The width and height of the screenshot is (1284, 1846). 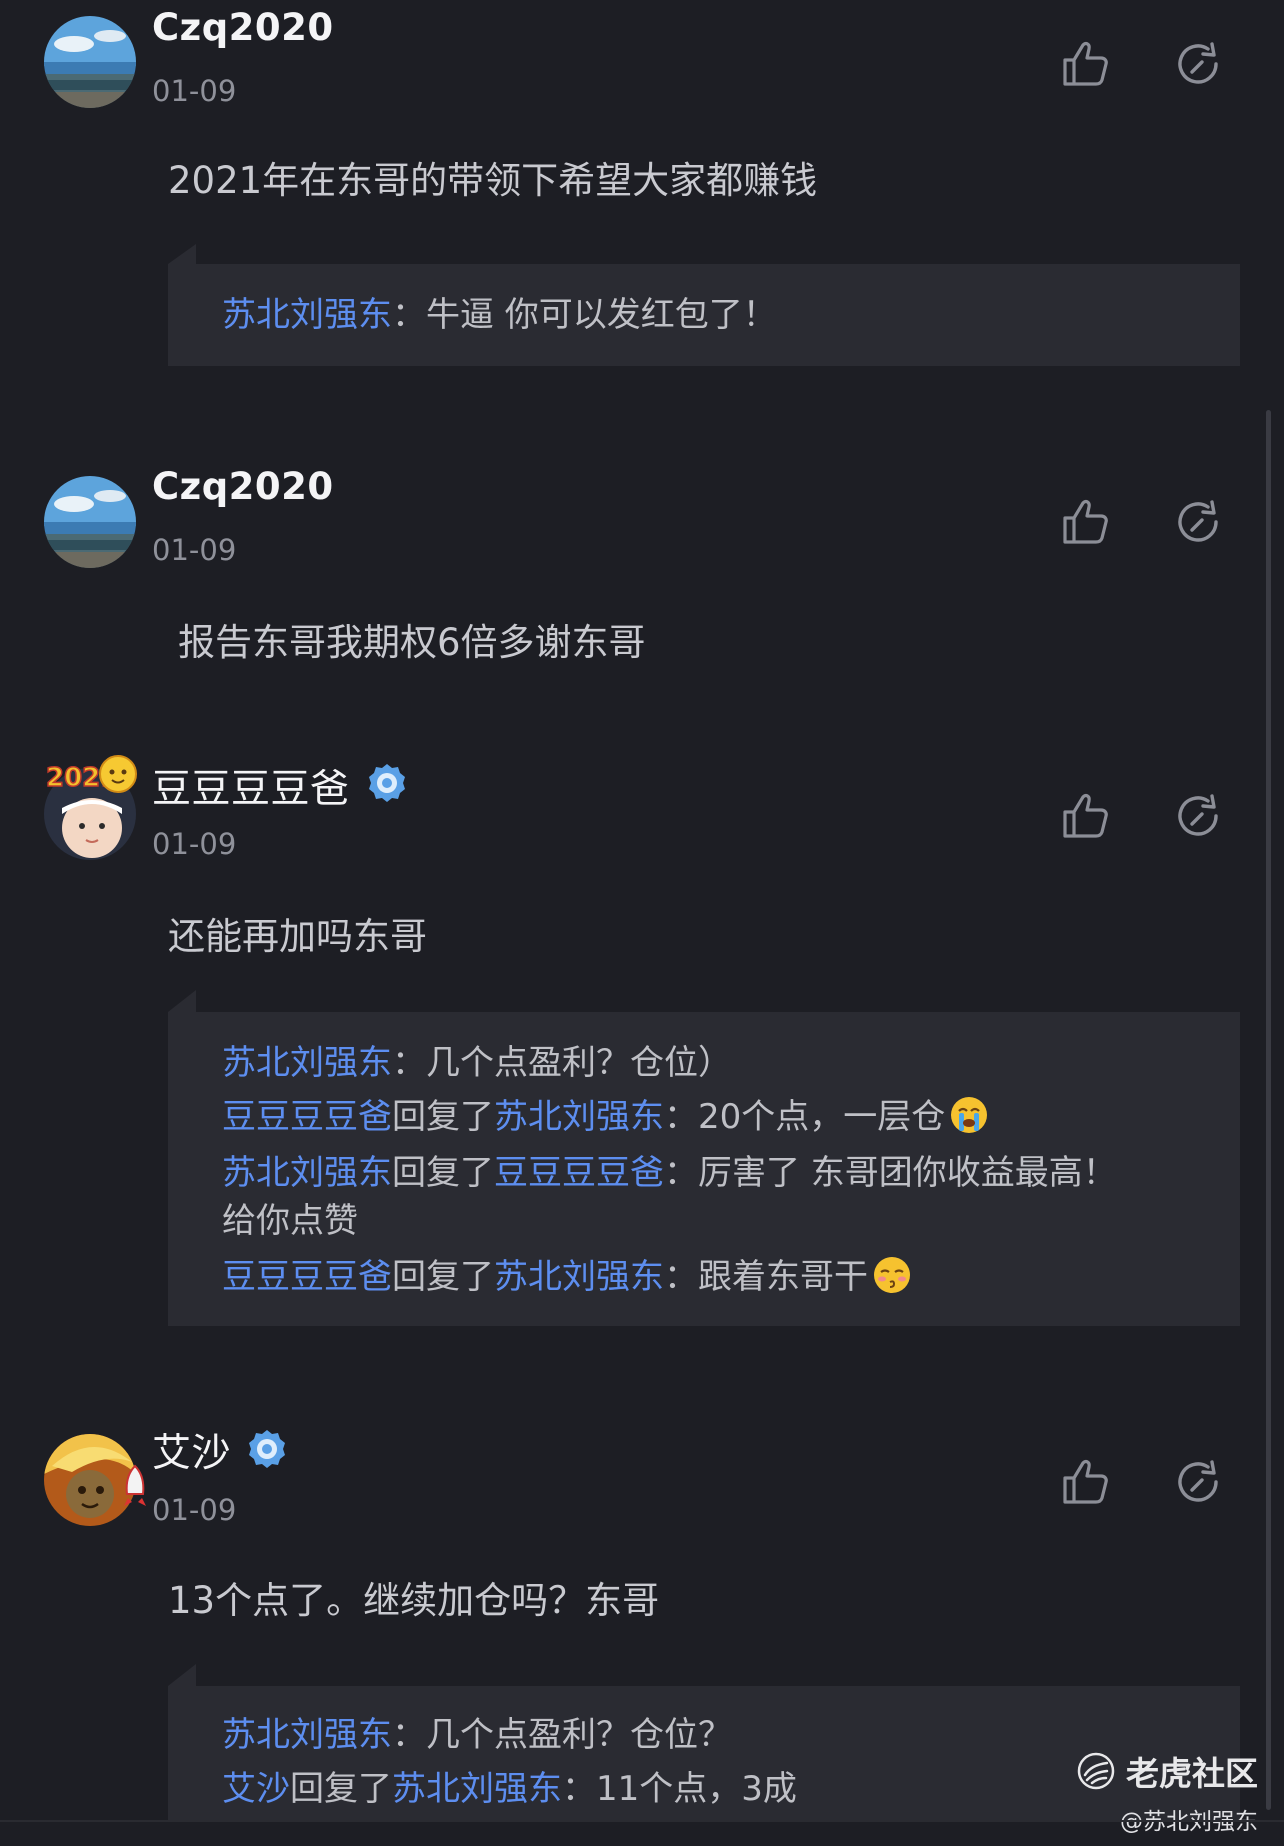 I want to click on watermark-user: @苏北刘强东, so click(x=1189, y=1822).